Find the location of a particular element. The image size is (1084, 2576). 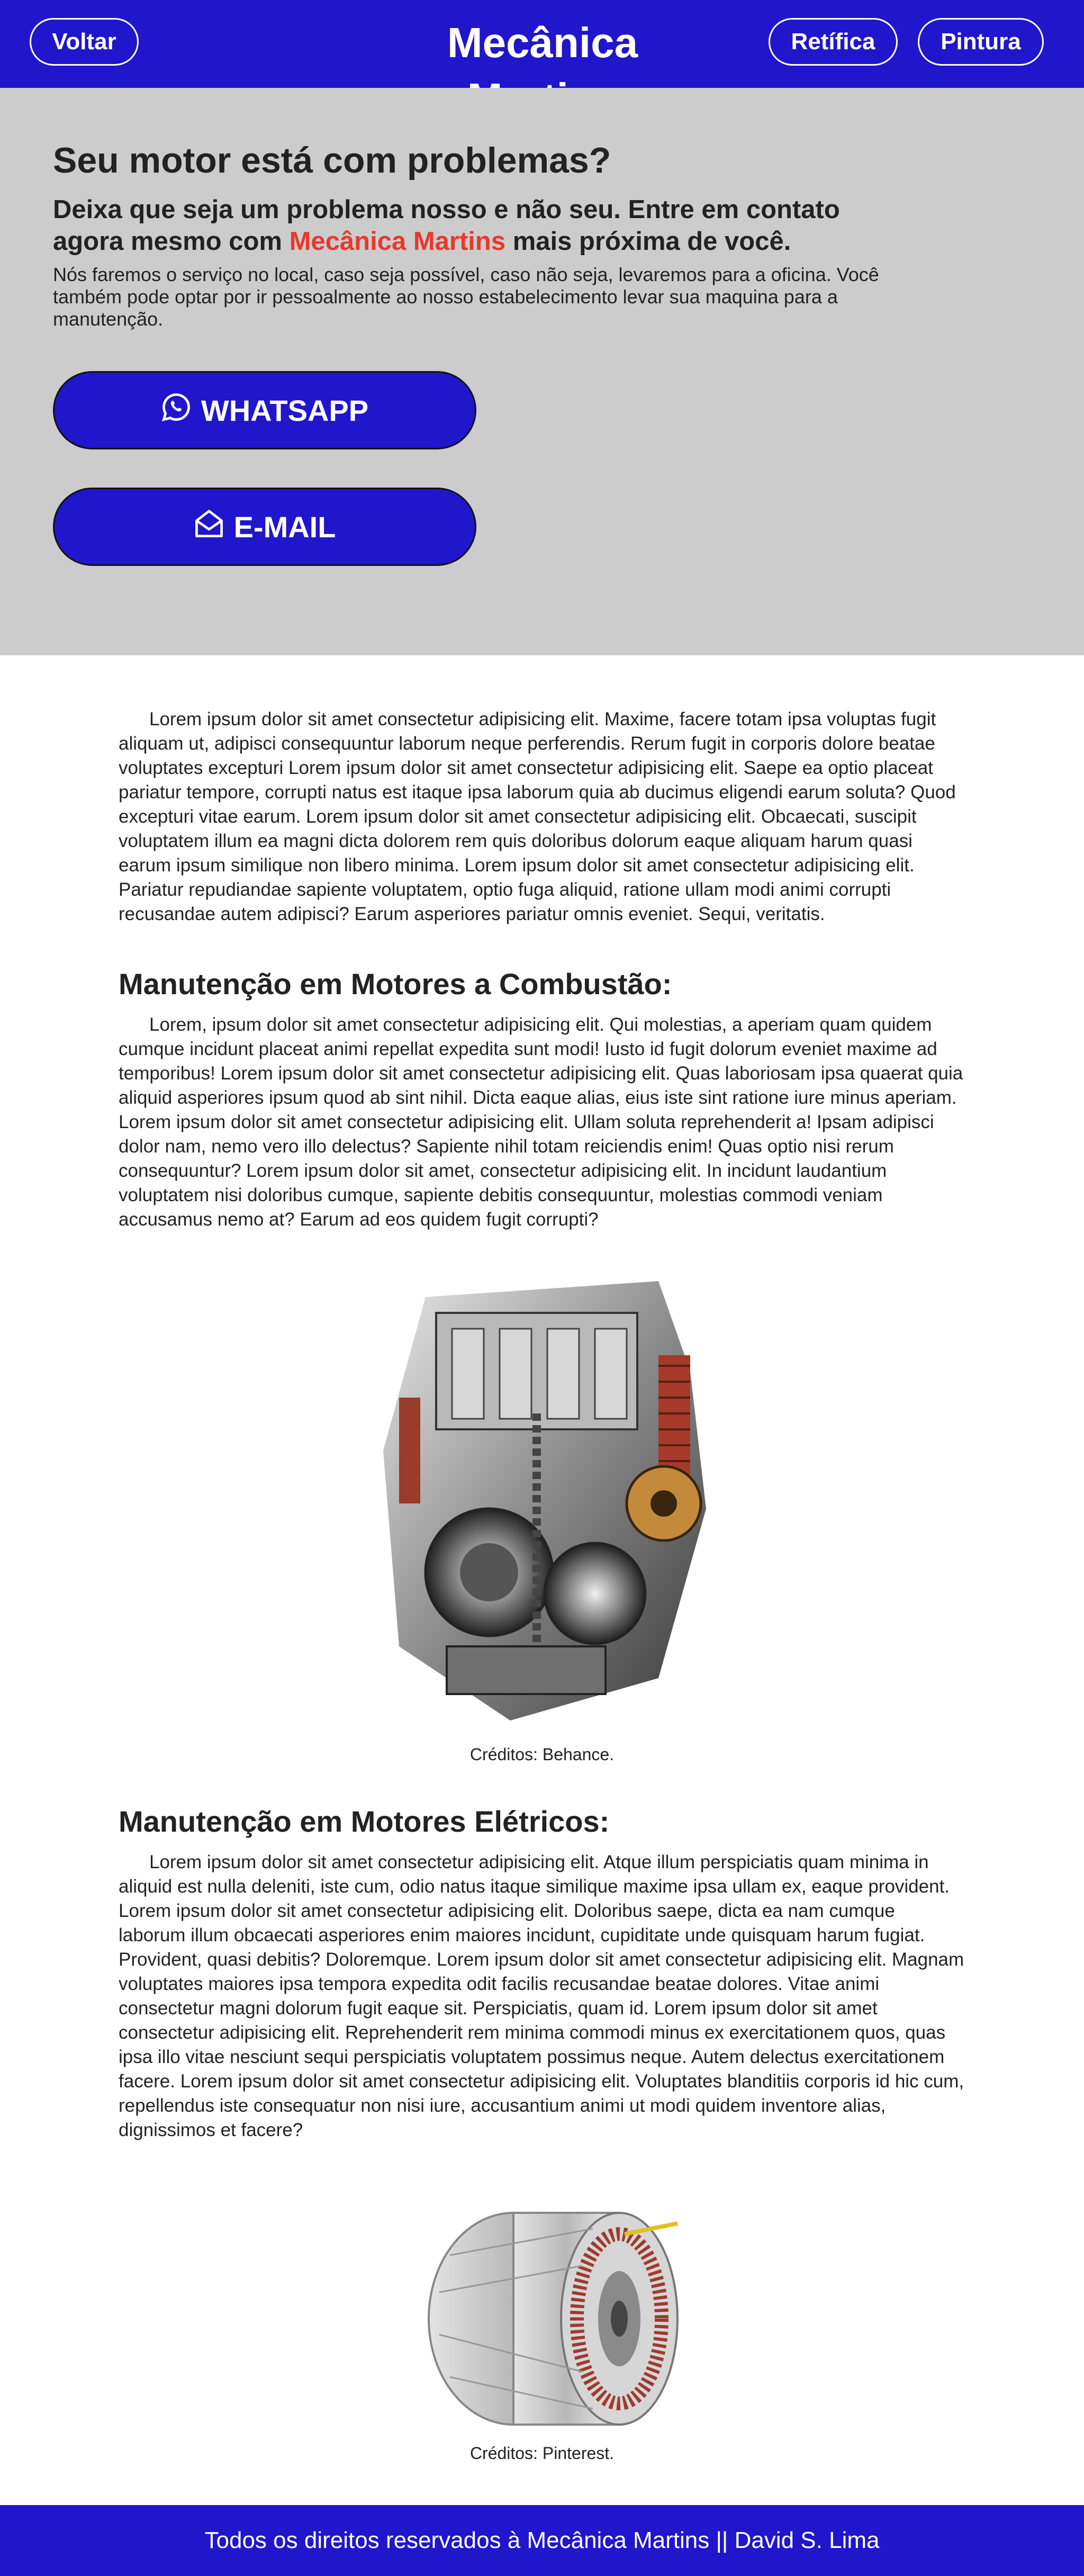

combustion-engine-image is located at coordinates (544, 1501).